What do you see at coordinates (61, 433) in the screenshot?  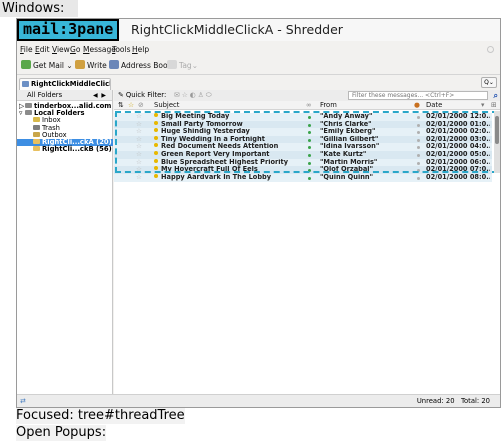 I see `open-popups-readout: Open Popups:` at bounding box center [61, 433].